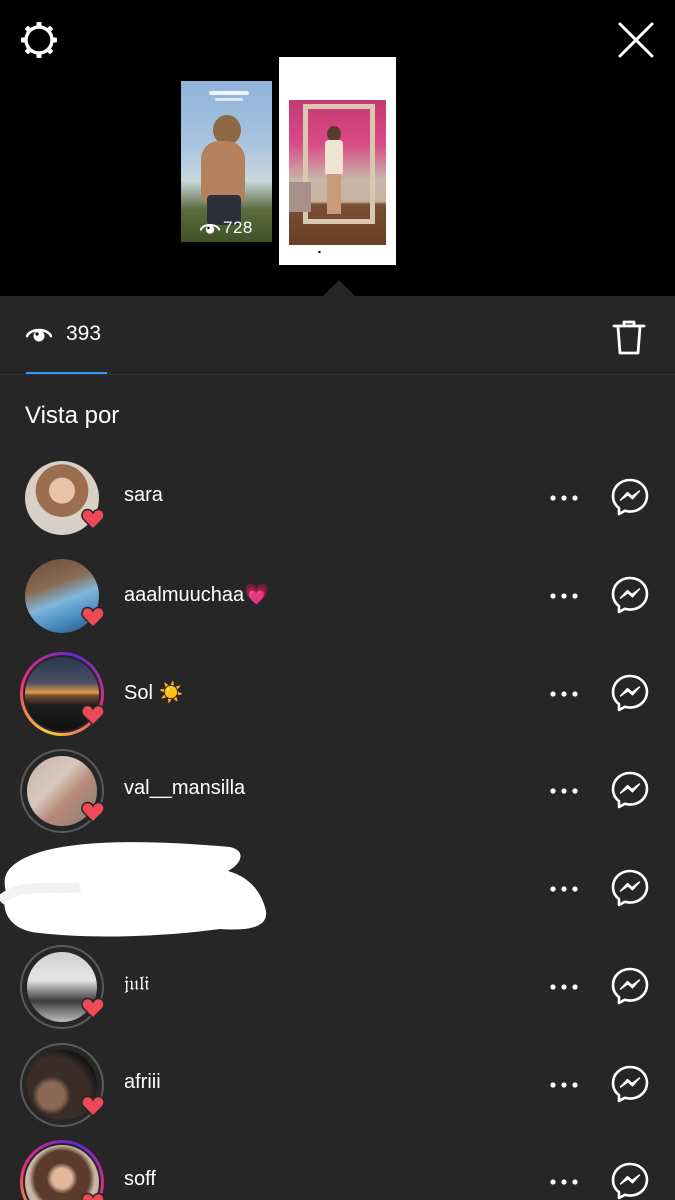 The height and width of the screenshot is (1200, 675). Describe the element at coordinates (39, 40) in the screenshot. I see `gear-icon` at that location.